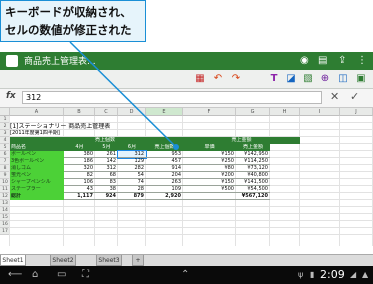 This screenshot has width=373, height=284. Describe the element at coordinates (37, 112) in the screenshot. I see `column-header-A: A` at that location.